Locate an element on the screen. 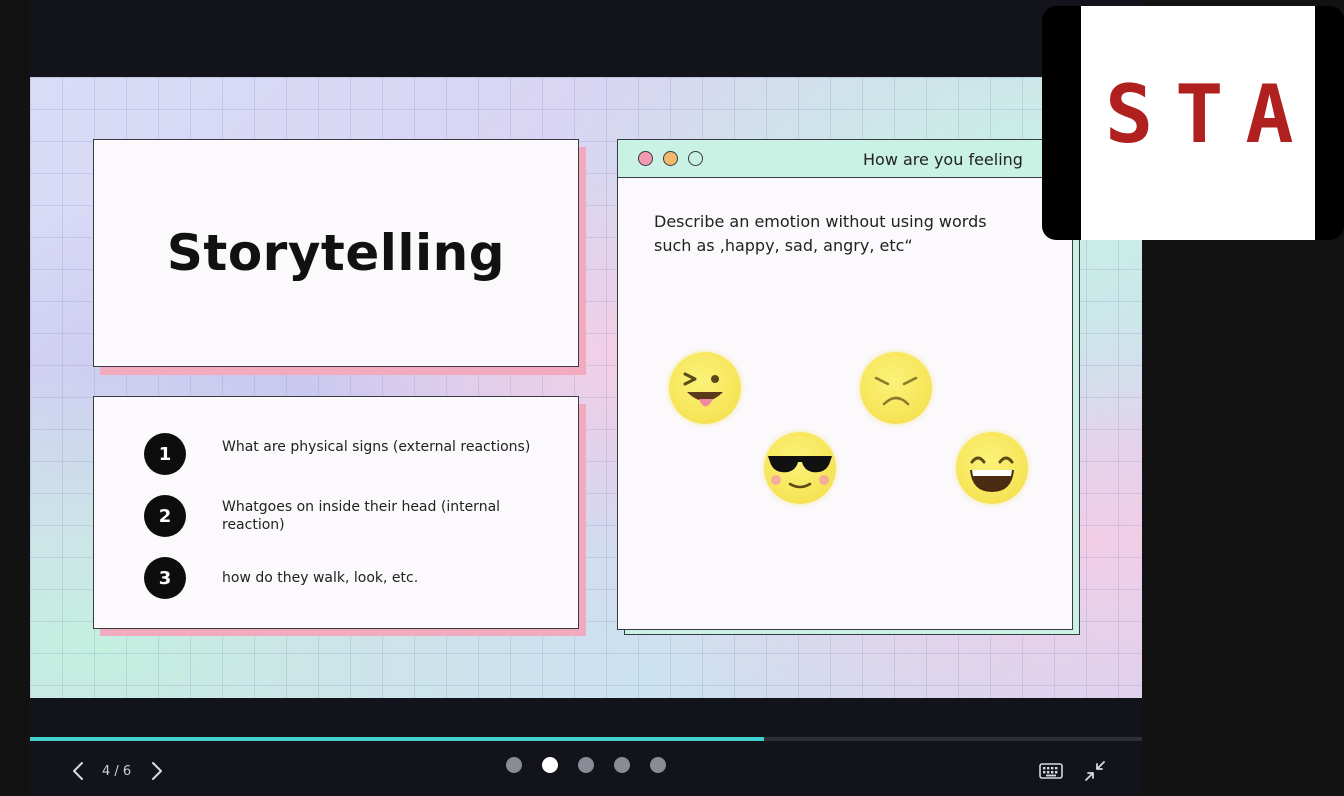  chevron-right-icon is located at coordinates (157, 771).